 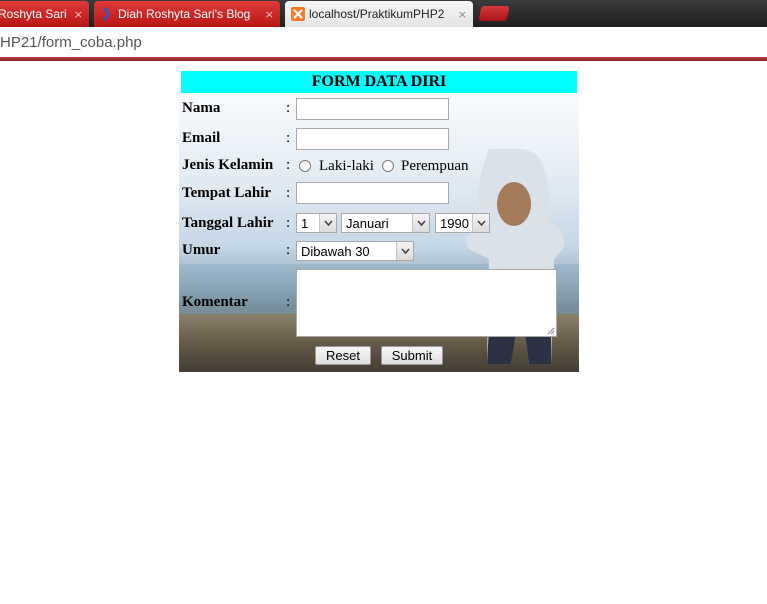 I want to click on email-input, so click(x=372, y=139).